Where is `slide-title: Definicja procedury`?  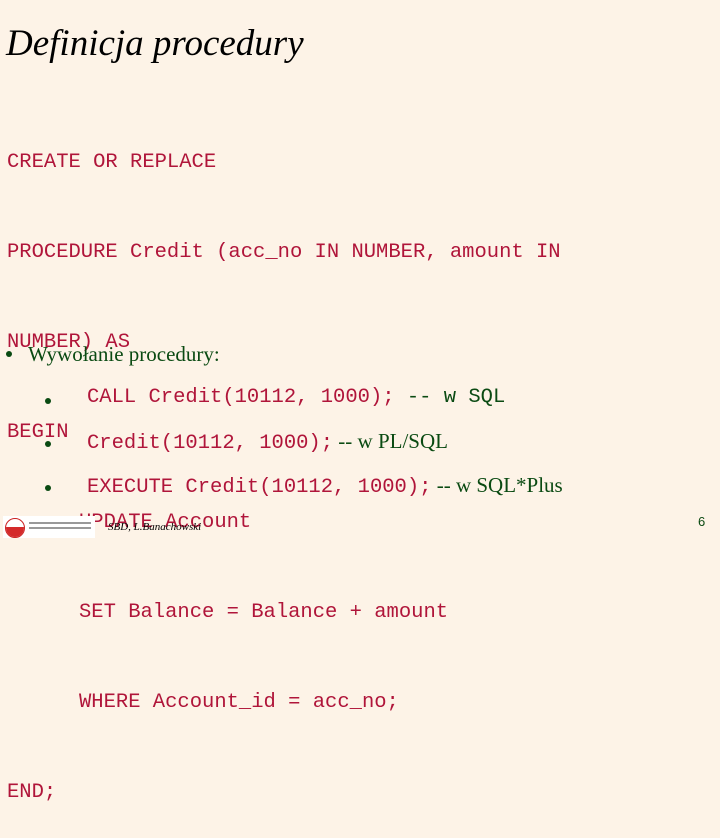 slide-title: Definicja procedury is located at coordinates (155, 43).